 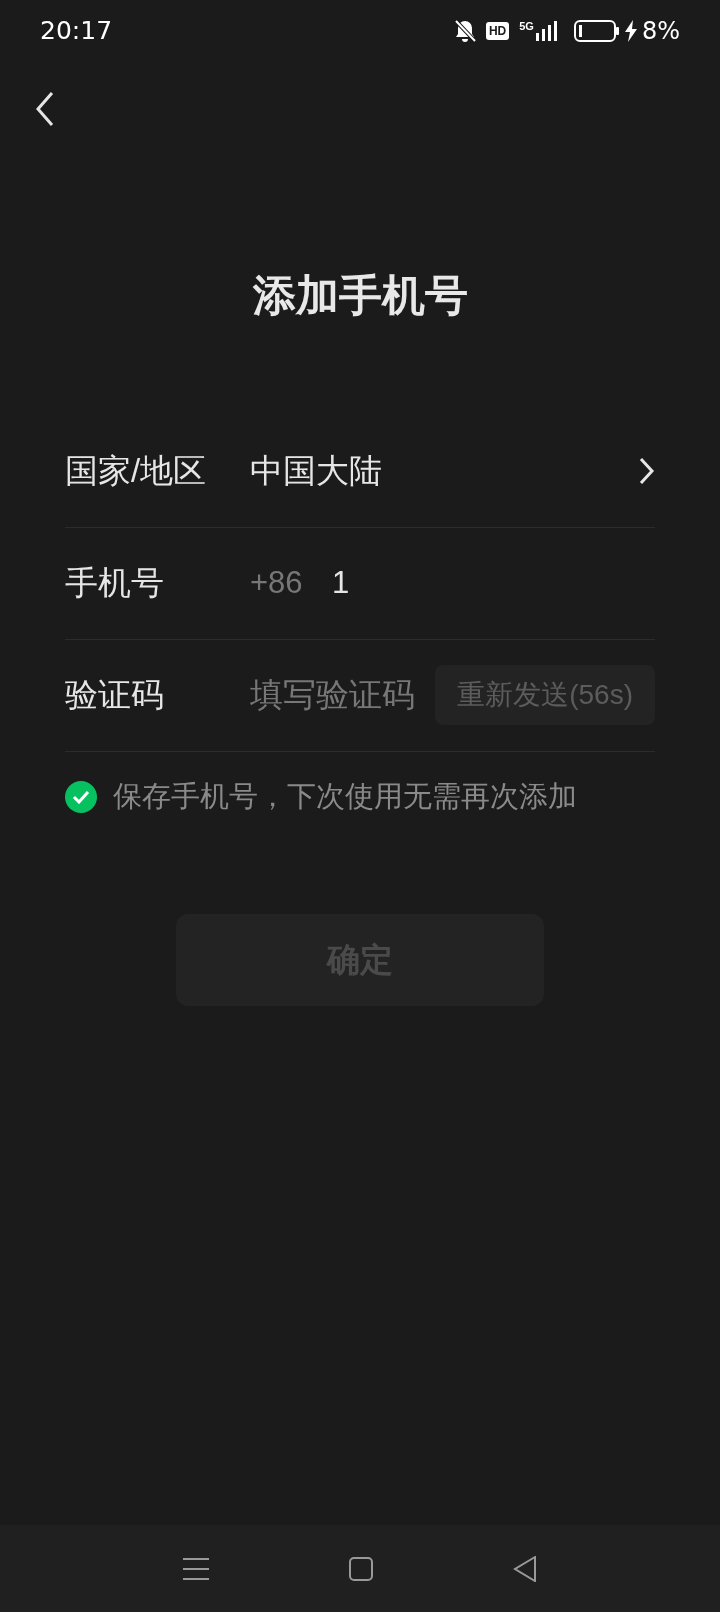 What do you see at coordinates (660, 31) in the screenshot?
I see `battery-level: 8%` at bounding box center [660, 31].